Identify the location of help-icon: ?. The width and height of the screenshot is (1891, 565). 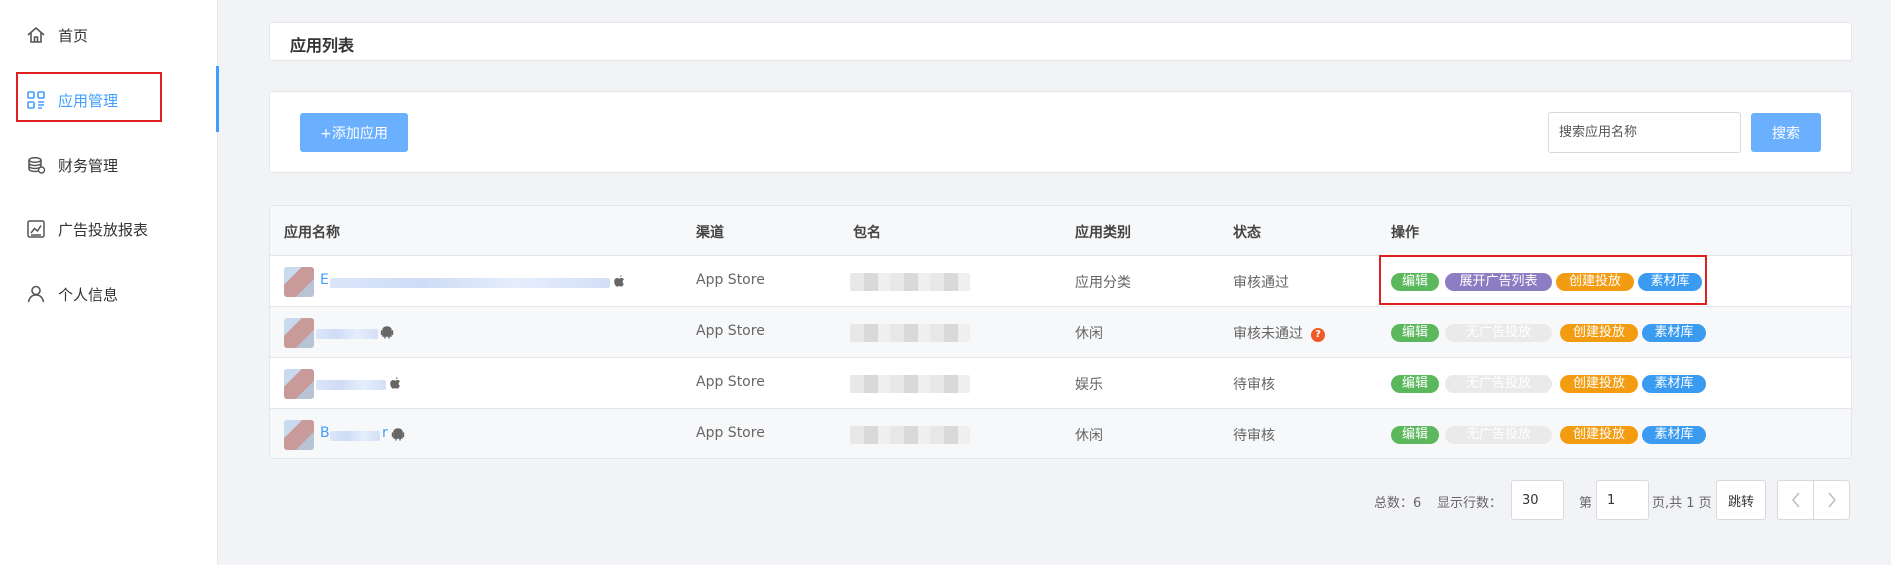
(1318, 335).